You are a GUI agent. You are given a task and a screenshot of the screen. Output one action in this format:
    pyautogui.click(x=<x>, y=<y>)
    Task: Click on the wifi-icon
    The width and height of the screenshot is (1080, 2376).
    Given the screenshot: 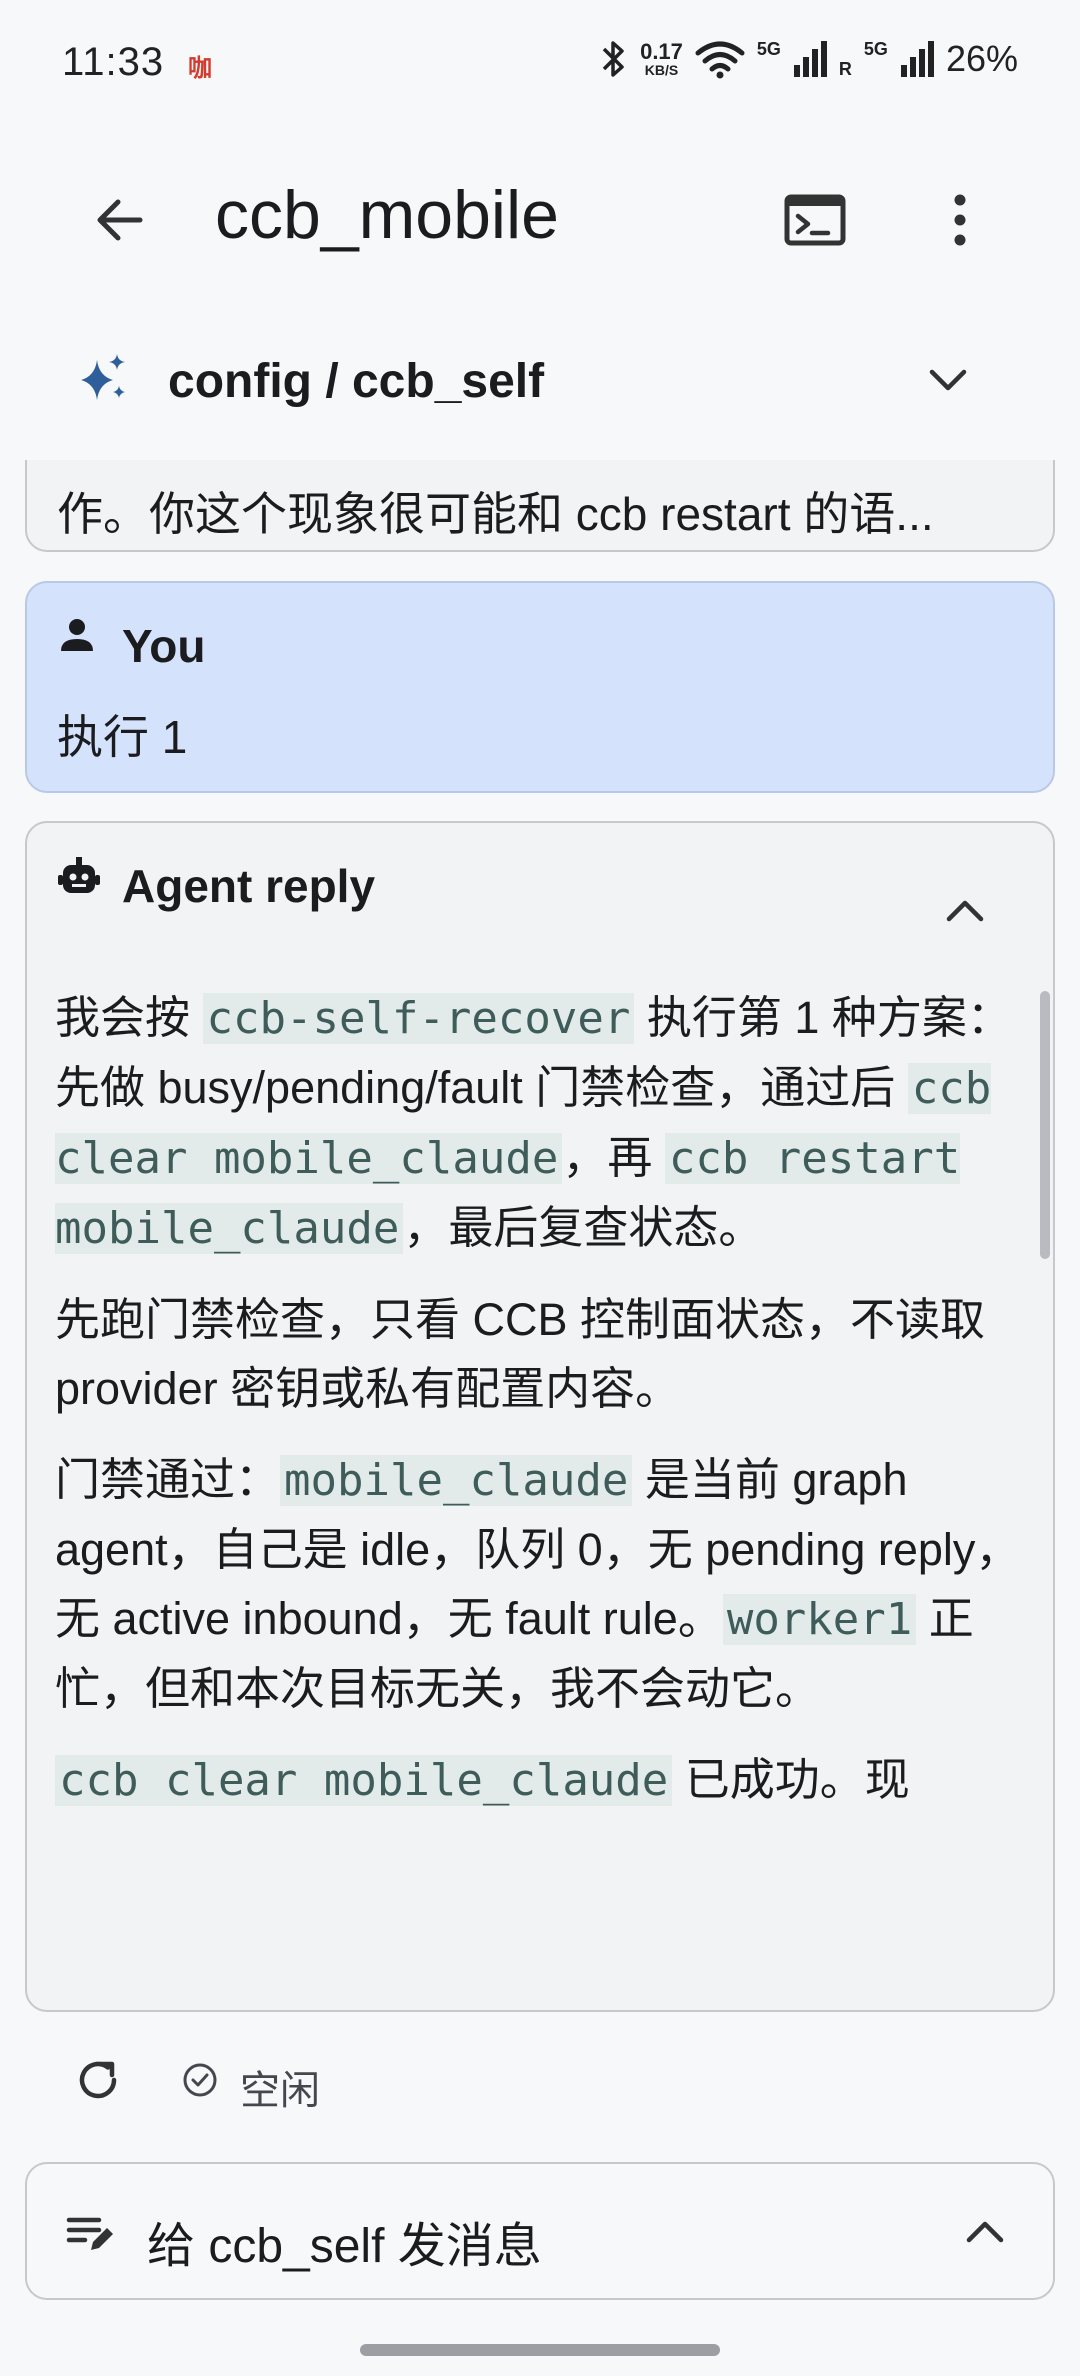 What is the action you would take?
    pyautogui.click(x=720, y=60)
    